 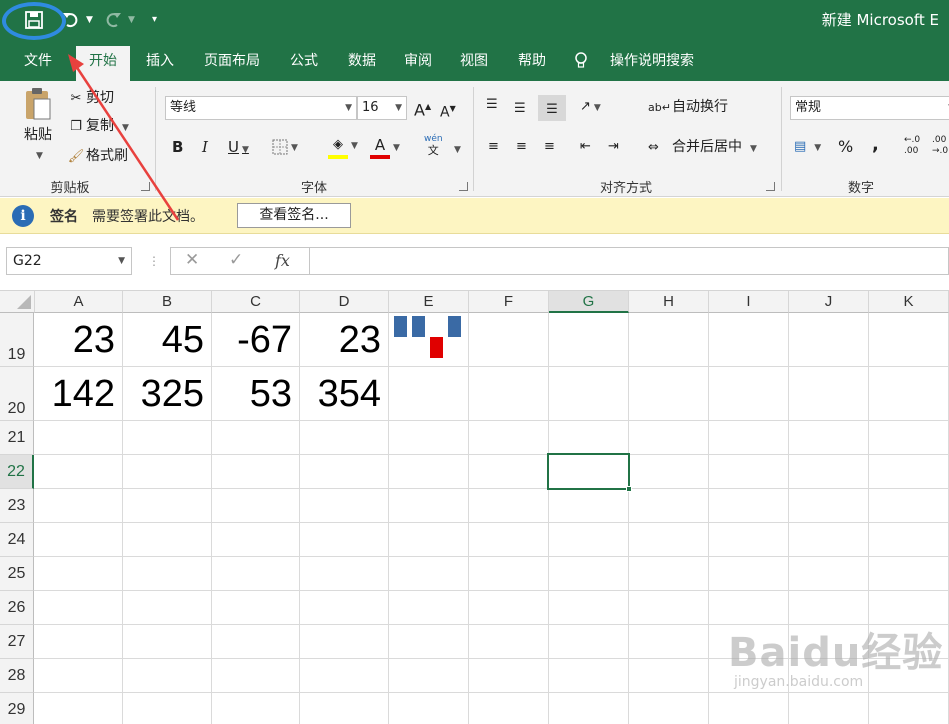 What do you see at coordinates (17, 540) in the screenshot?
I see `row-header-24: 24` at bounding box center [17, 540].